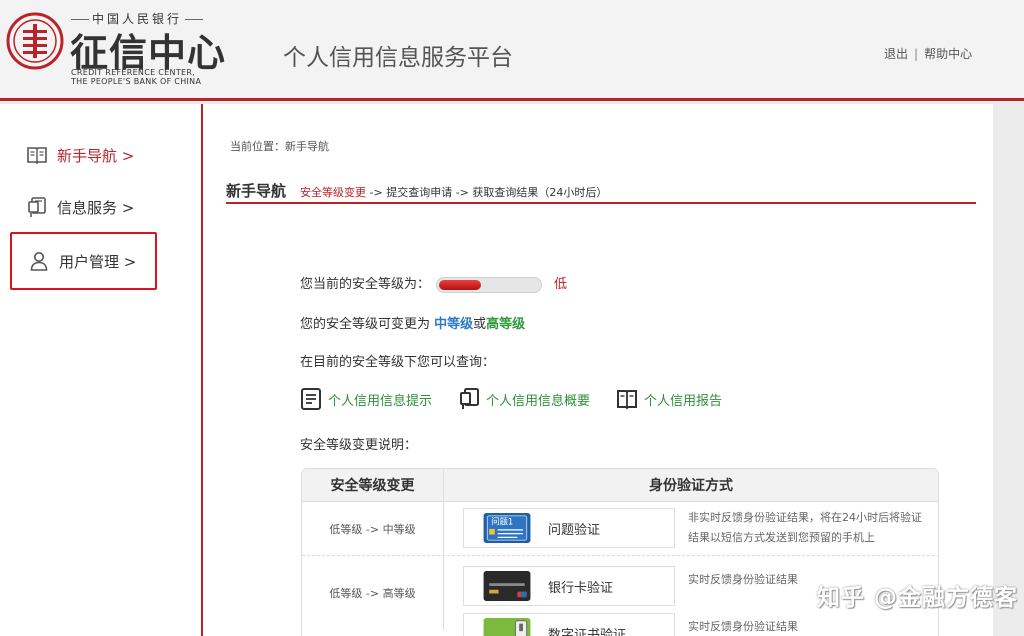 The height and width of the screenshot is (636, 1024). I want to click on security-level-label: 您当前的安全等级为：, so click(365, 284).